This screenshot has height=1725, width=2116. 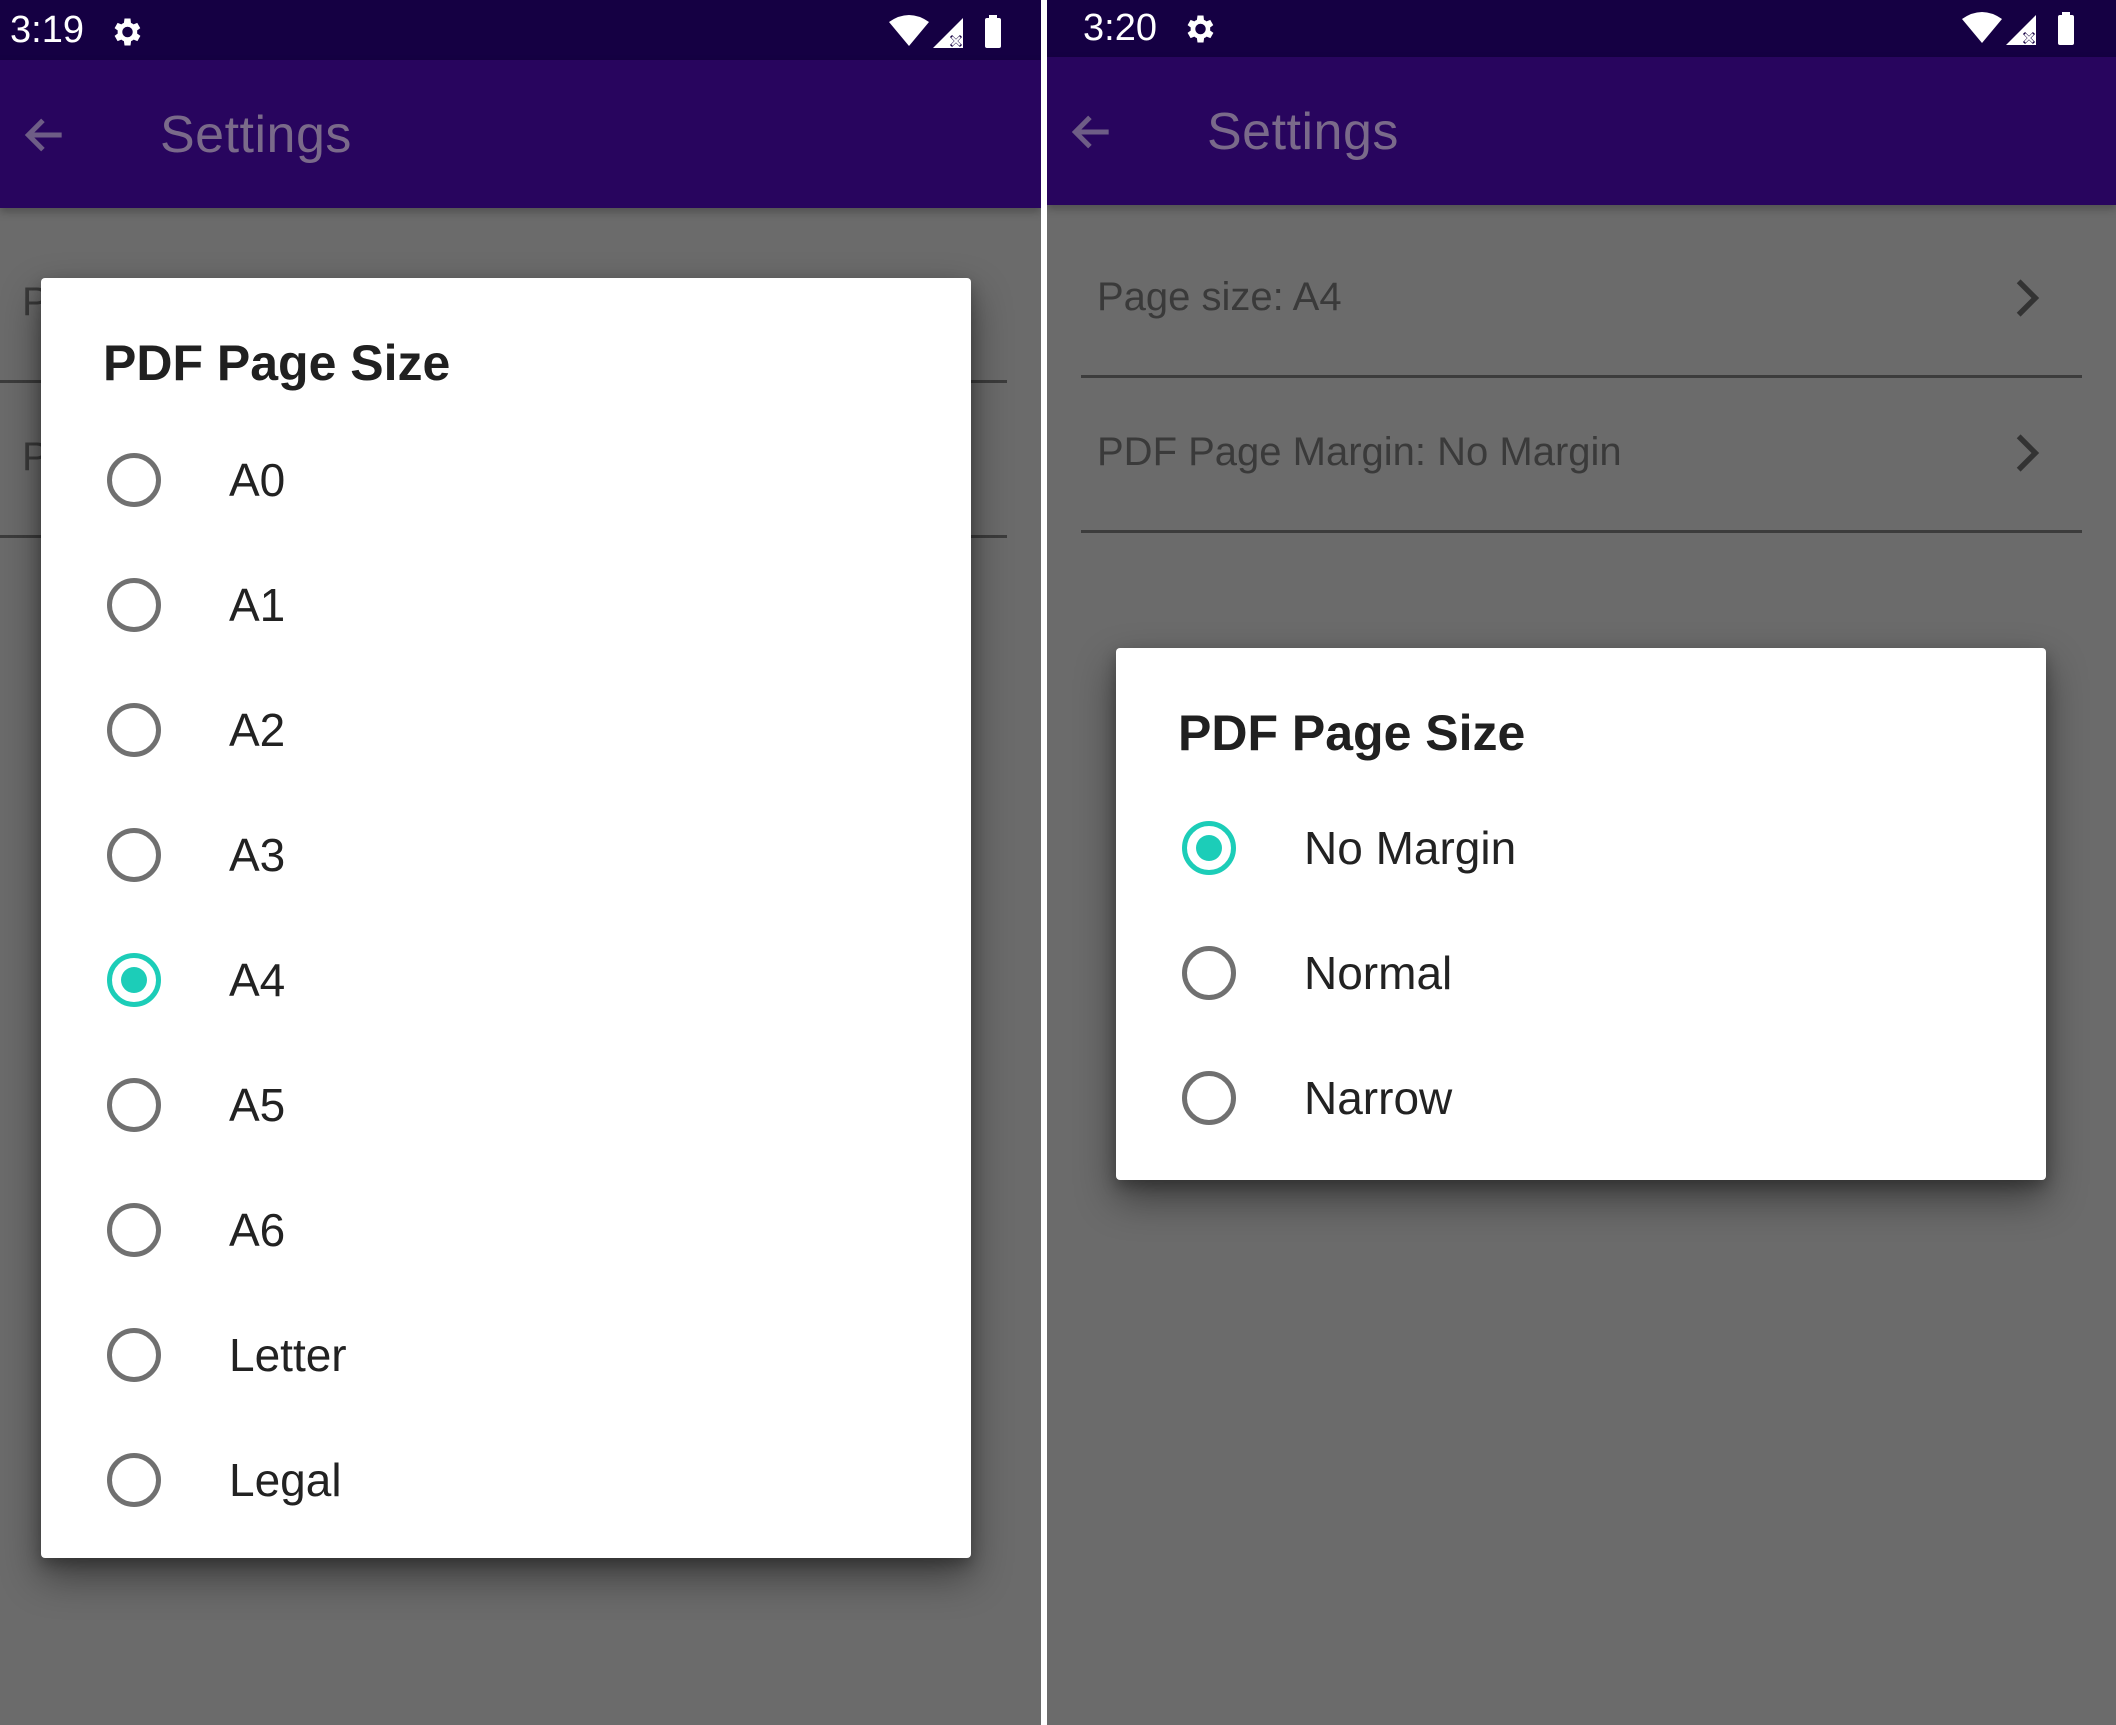 What do you see at coordinates (506, 605) in the screenshot?
I see `radio-option-a1: A1` at bounding box center [506, 605].